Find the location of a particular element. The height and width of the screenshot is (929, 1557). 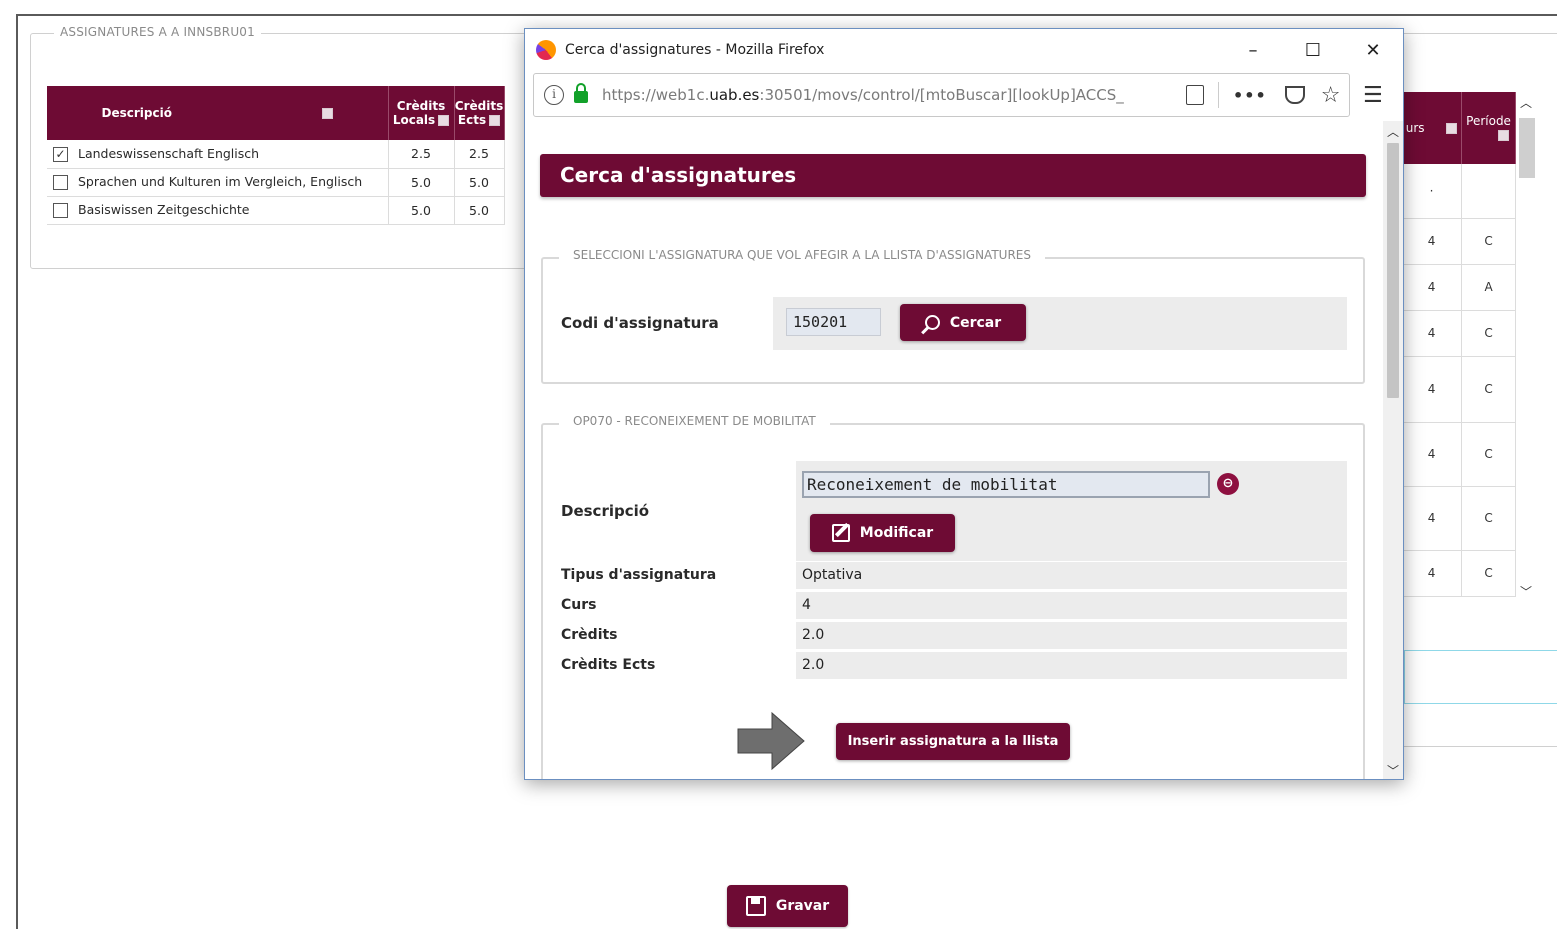

col-header-course: urs is located at coordinates (1432, 128).